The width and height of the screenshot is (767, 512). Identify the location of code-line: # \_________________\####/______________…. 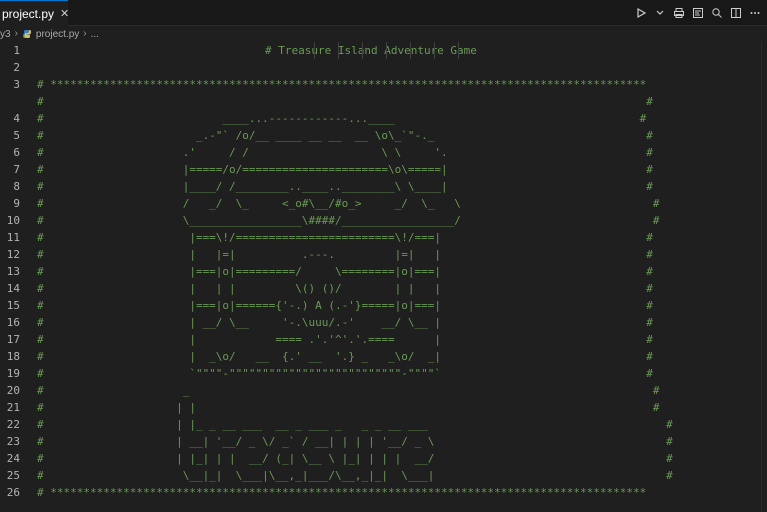
(348, 220).